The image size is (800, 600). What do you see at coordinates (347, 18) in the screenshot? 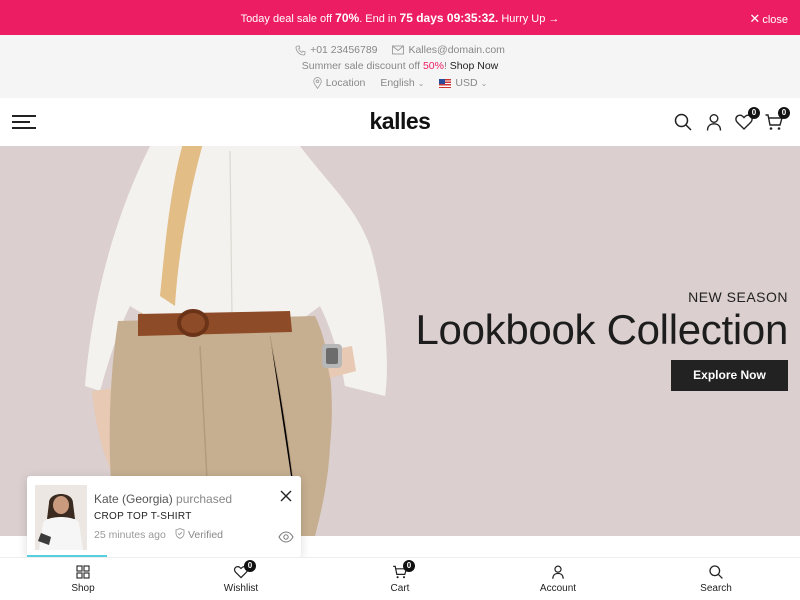
I see `promo-percent: 70%` at bounding box center [347, 18].